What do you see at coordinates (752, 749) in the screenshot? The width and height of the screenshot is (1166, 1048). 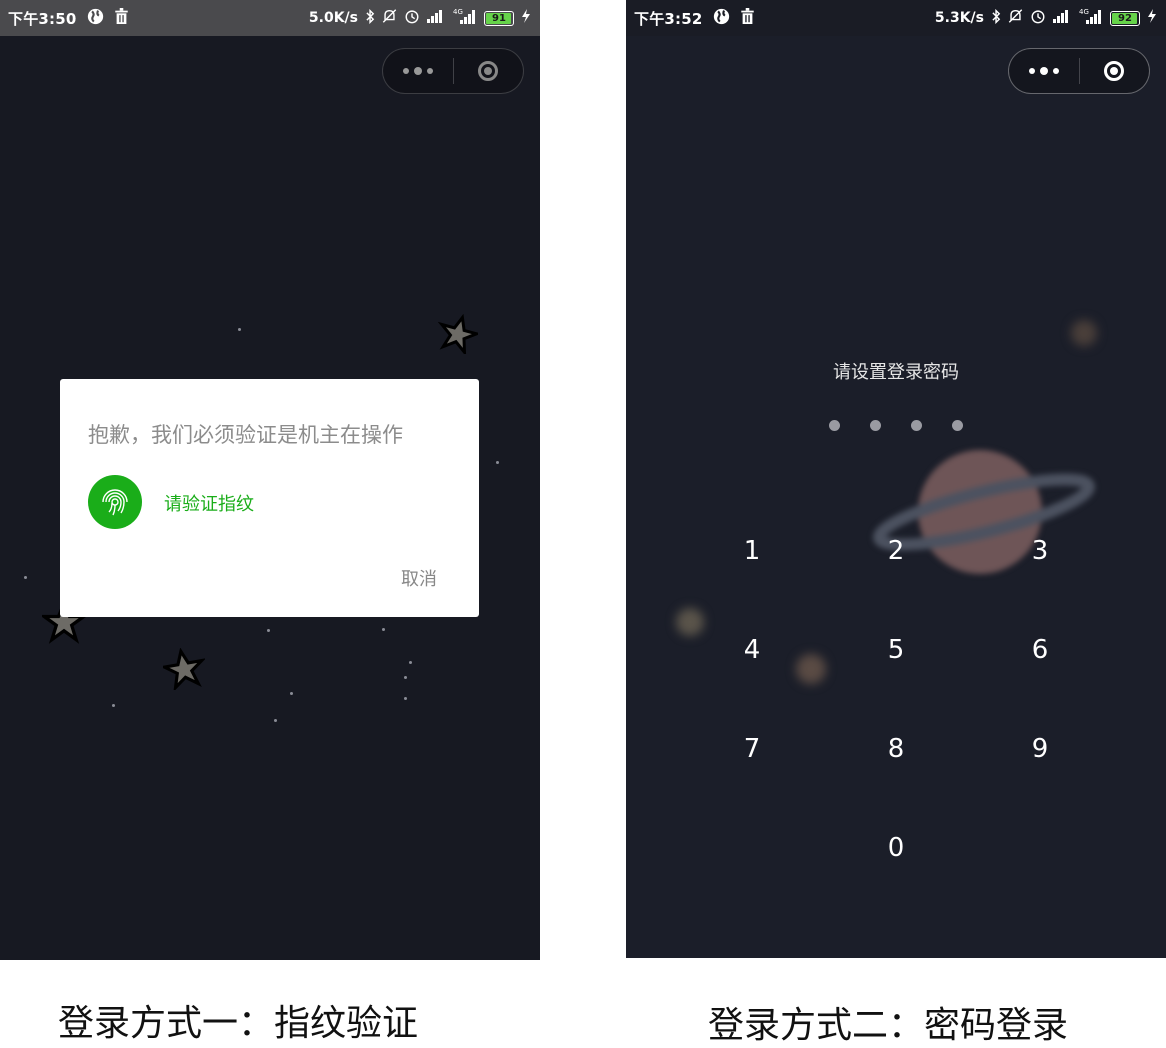 I see `keypad-key-7: 7` at bounding box center [752, 749].